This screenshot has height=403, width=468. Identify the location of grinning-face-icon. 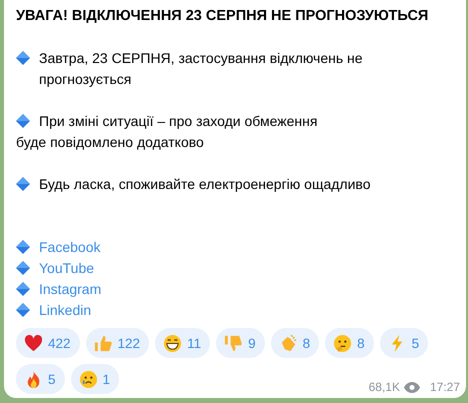
(172, 343).